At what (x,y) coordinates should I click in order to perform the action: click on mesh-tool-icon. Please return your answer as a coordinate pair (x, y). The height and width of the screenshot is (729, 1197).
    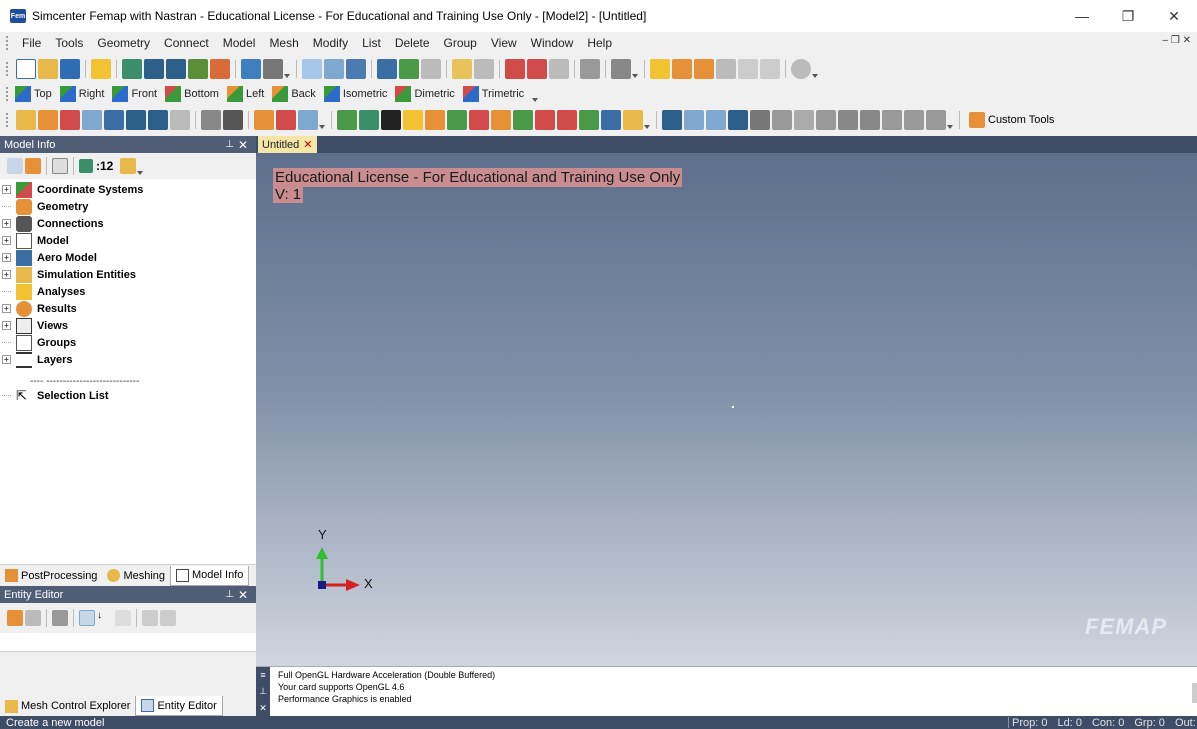
    Looking at the image, I should click on (484, 68).